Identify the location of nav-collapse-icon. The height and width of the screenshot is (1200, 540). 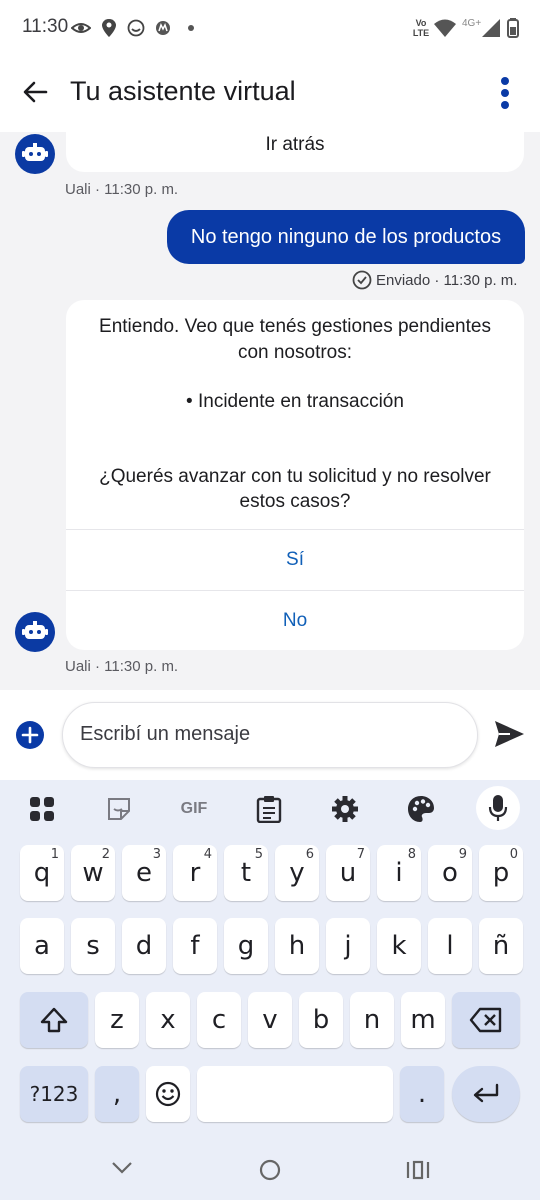
(122, 1168).